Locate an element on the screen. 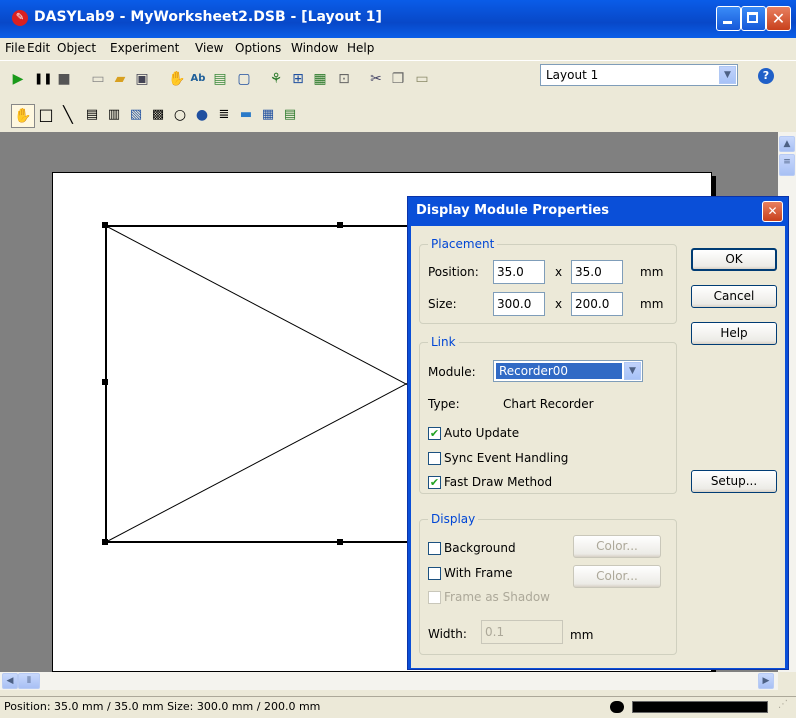 The height and width of the screenshot is (718, 796). layout-dropdown: Layout 1 ▼ is located at coordinates (639, 75).